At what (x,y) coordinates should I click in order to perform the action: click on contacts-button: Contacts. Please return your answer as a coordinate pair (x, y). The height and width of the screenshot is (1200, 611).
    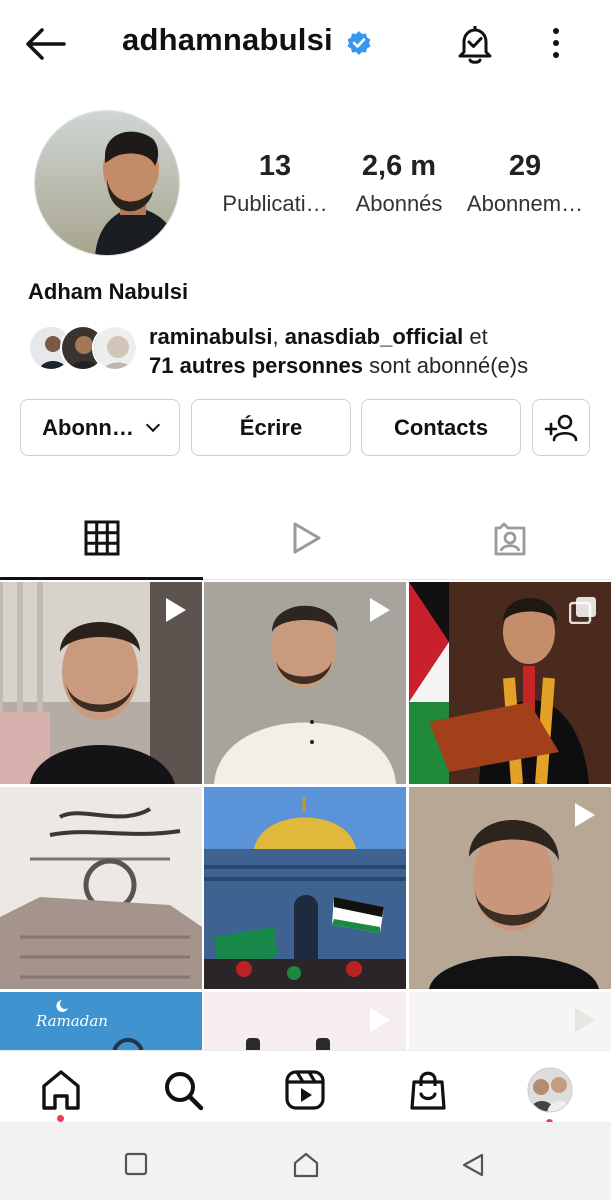
    Looking at the image, I should click on (441, 427).